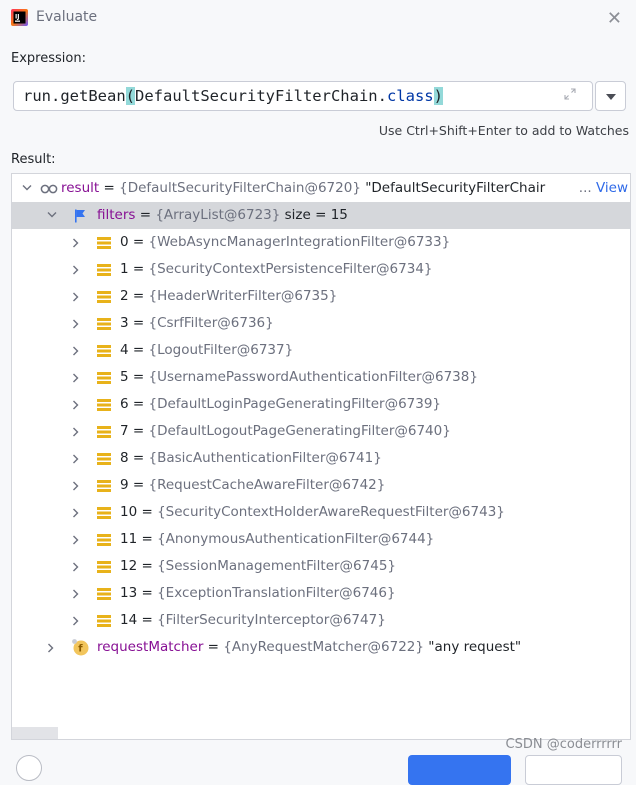  Describe the element at coordinates (124, 269) in the screenshot. I see `item-index: 1` at that location.